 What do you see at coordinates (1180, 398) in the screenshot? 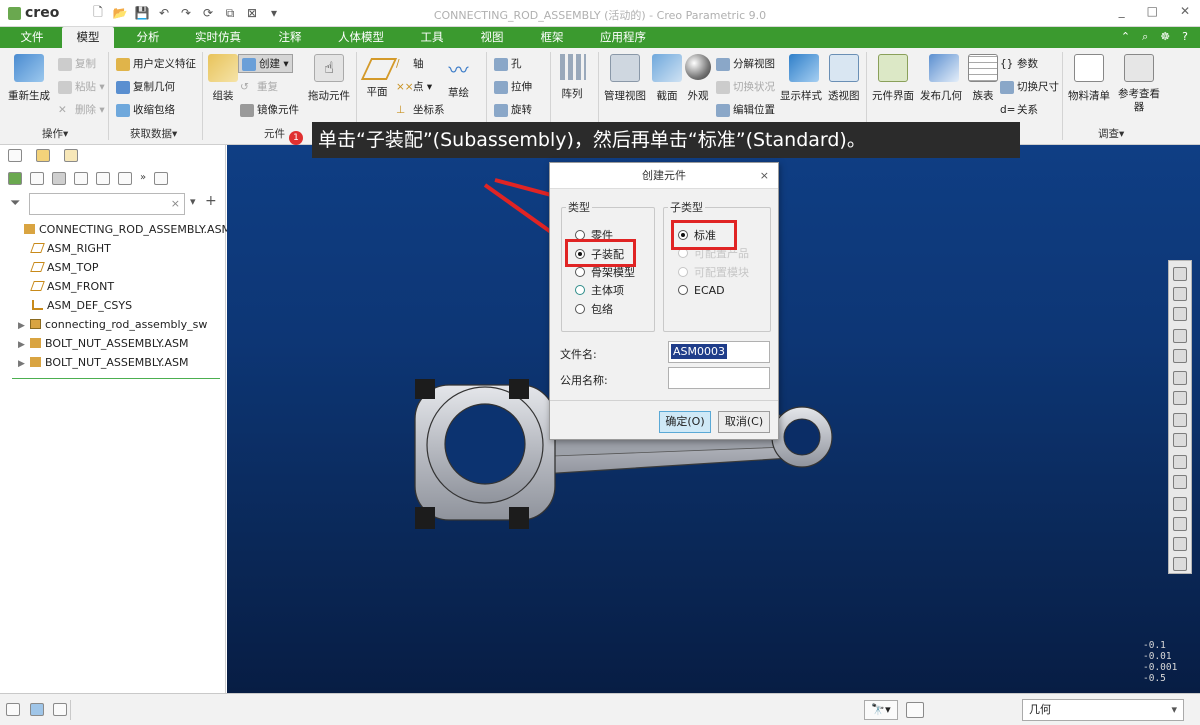
I see `saved-views-icon` at bounding box center [1180, 398].